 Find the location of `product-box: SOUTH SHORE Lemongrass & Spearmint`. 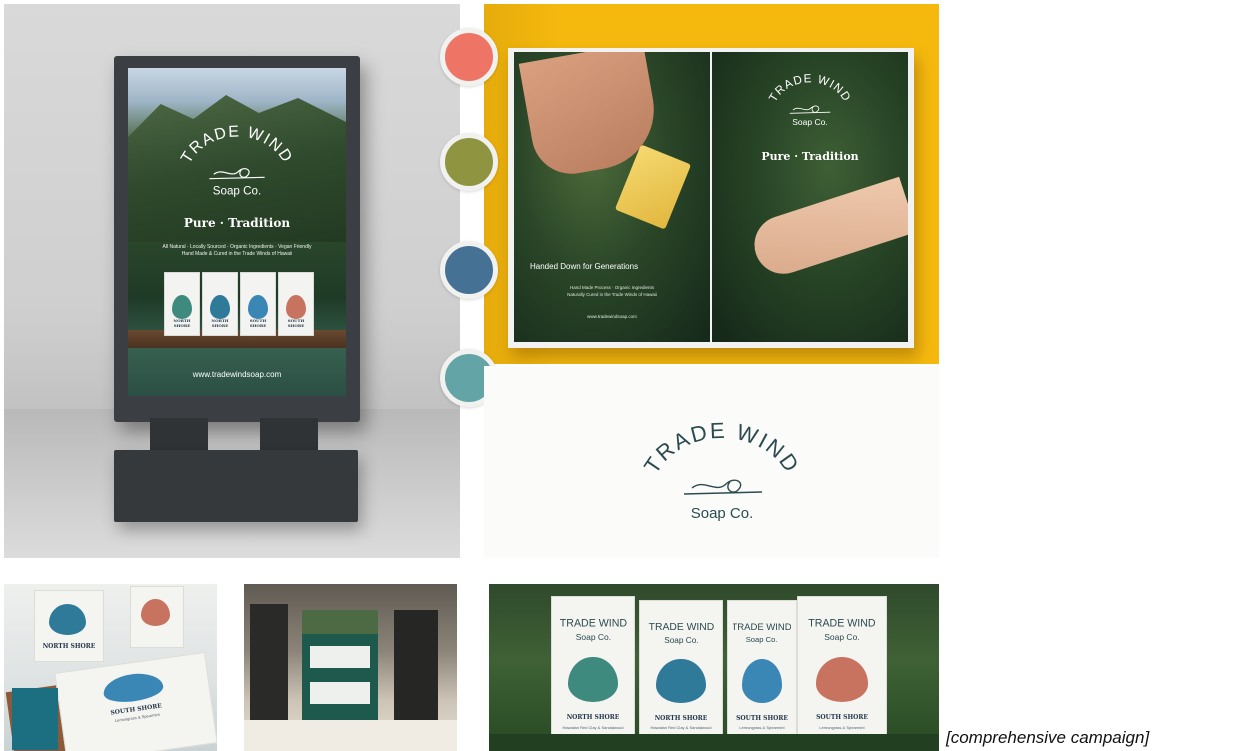

product-box: SOUTH SHORE Lemongrass & Spearmint is located at coordinates (135, 701).